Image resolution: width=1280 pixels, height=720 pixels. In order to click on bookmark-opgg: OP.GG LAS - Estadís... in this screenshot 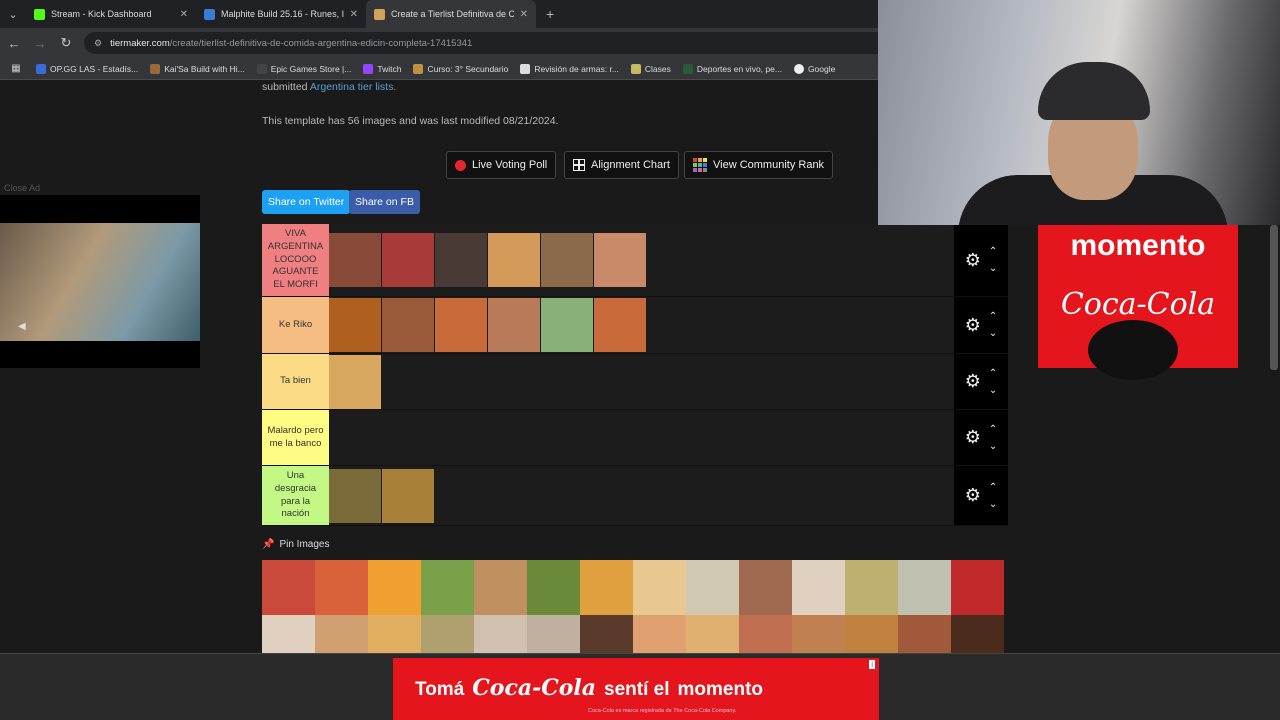, I will do `click(87, 68)`.